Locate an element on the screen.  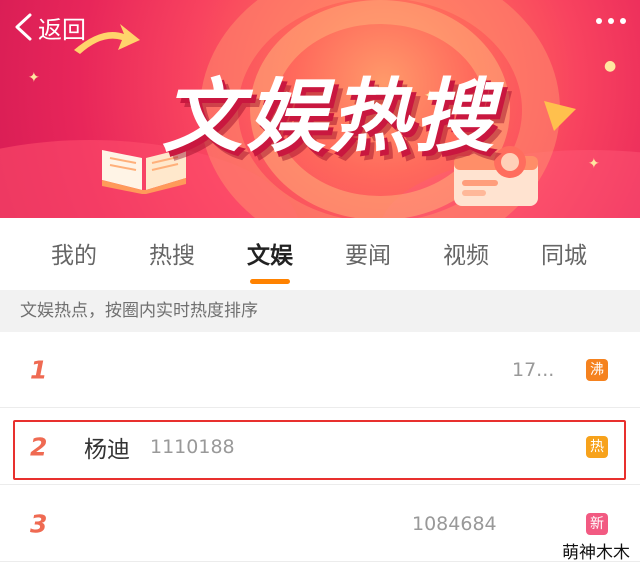
triangle-decoration-icon is located at coordinates (560, 116).